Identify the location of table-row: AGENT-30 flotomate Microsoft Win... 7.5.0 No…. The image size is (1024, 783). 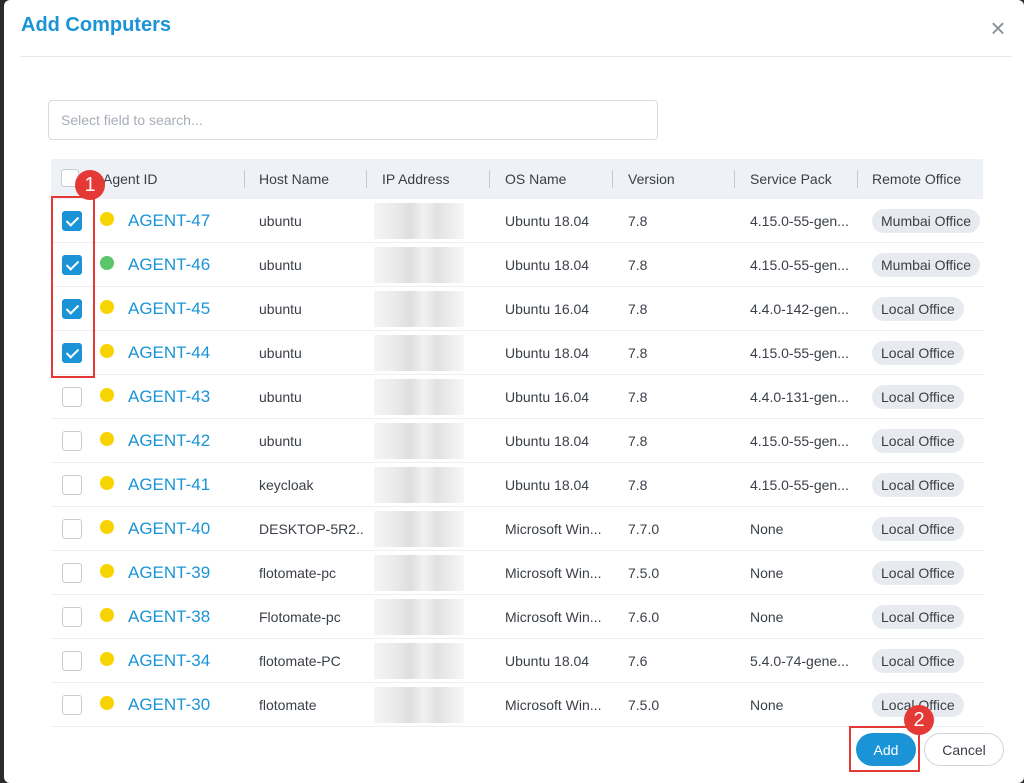
(517, 705).